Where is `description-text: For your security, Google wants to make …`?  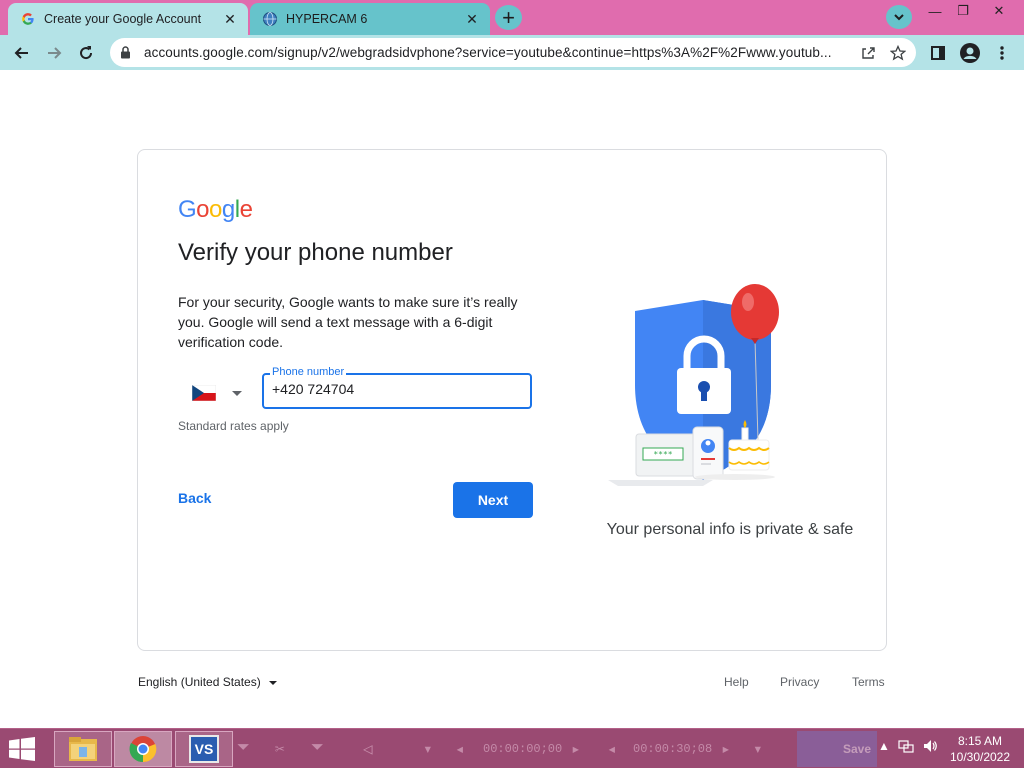 description-text: For your security, Google wants to make … is located at coordinates (348, 322).